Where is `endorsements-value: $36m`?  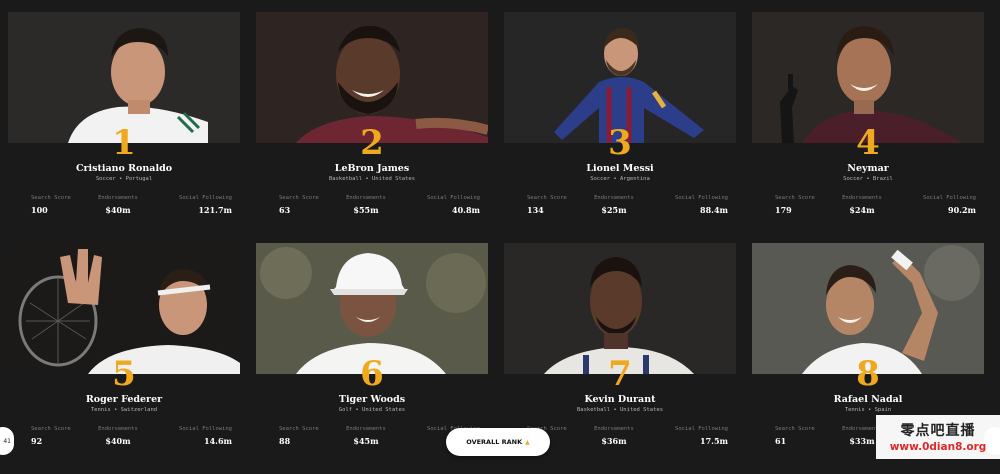
endorsements-value: $36m is located at coordinates (614, 441).